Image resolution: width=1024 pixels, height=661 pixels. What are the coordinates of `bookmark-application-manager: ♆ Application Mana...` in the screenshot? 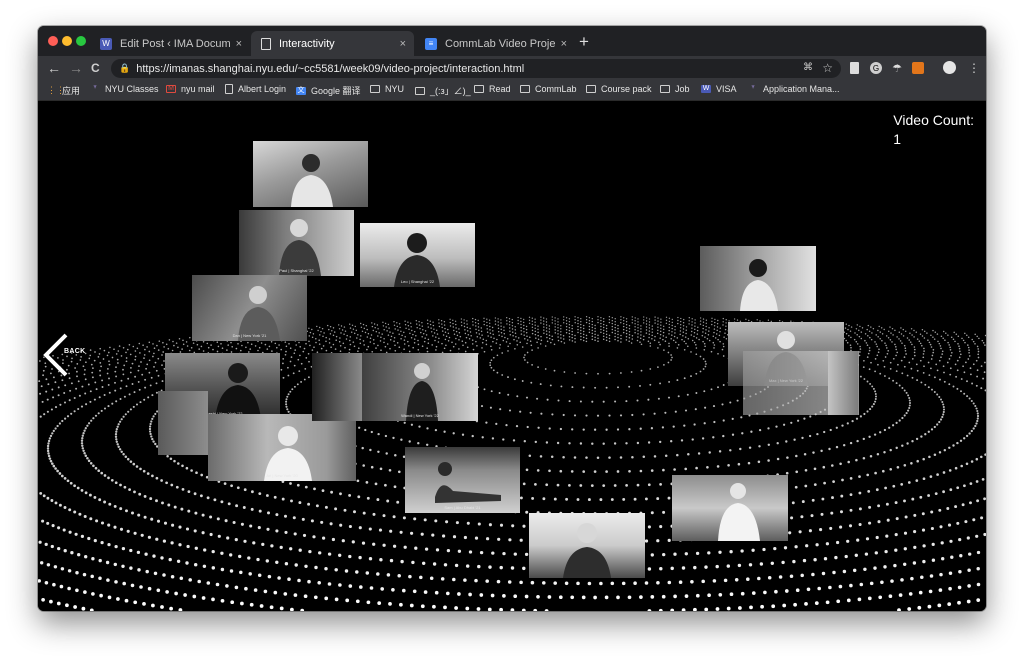 It's located at (794, 89).